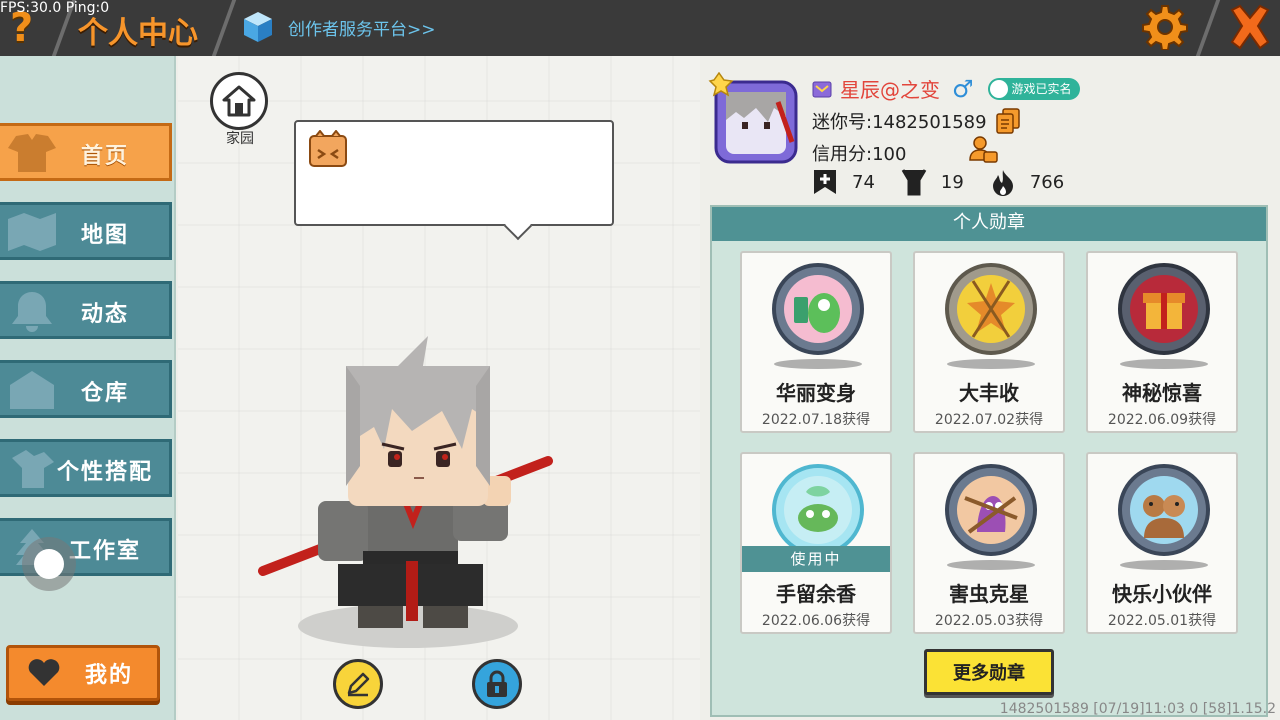  What do you see at coordinates (1165, 27) in the screenshot?
I see `gear-icon` at bounding box center [1165, 27].